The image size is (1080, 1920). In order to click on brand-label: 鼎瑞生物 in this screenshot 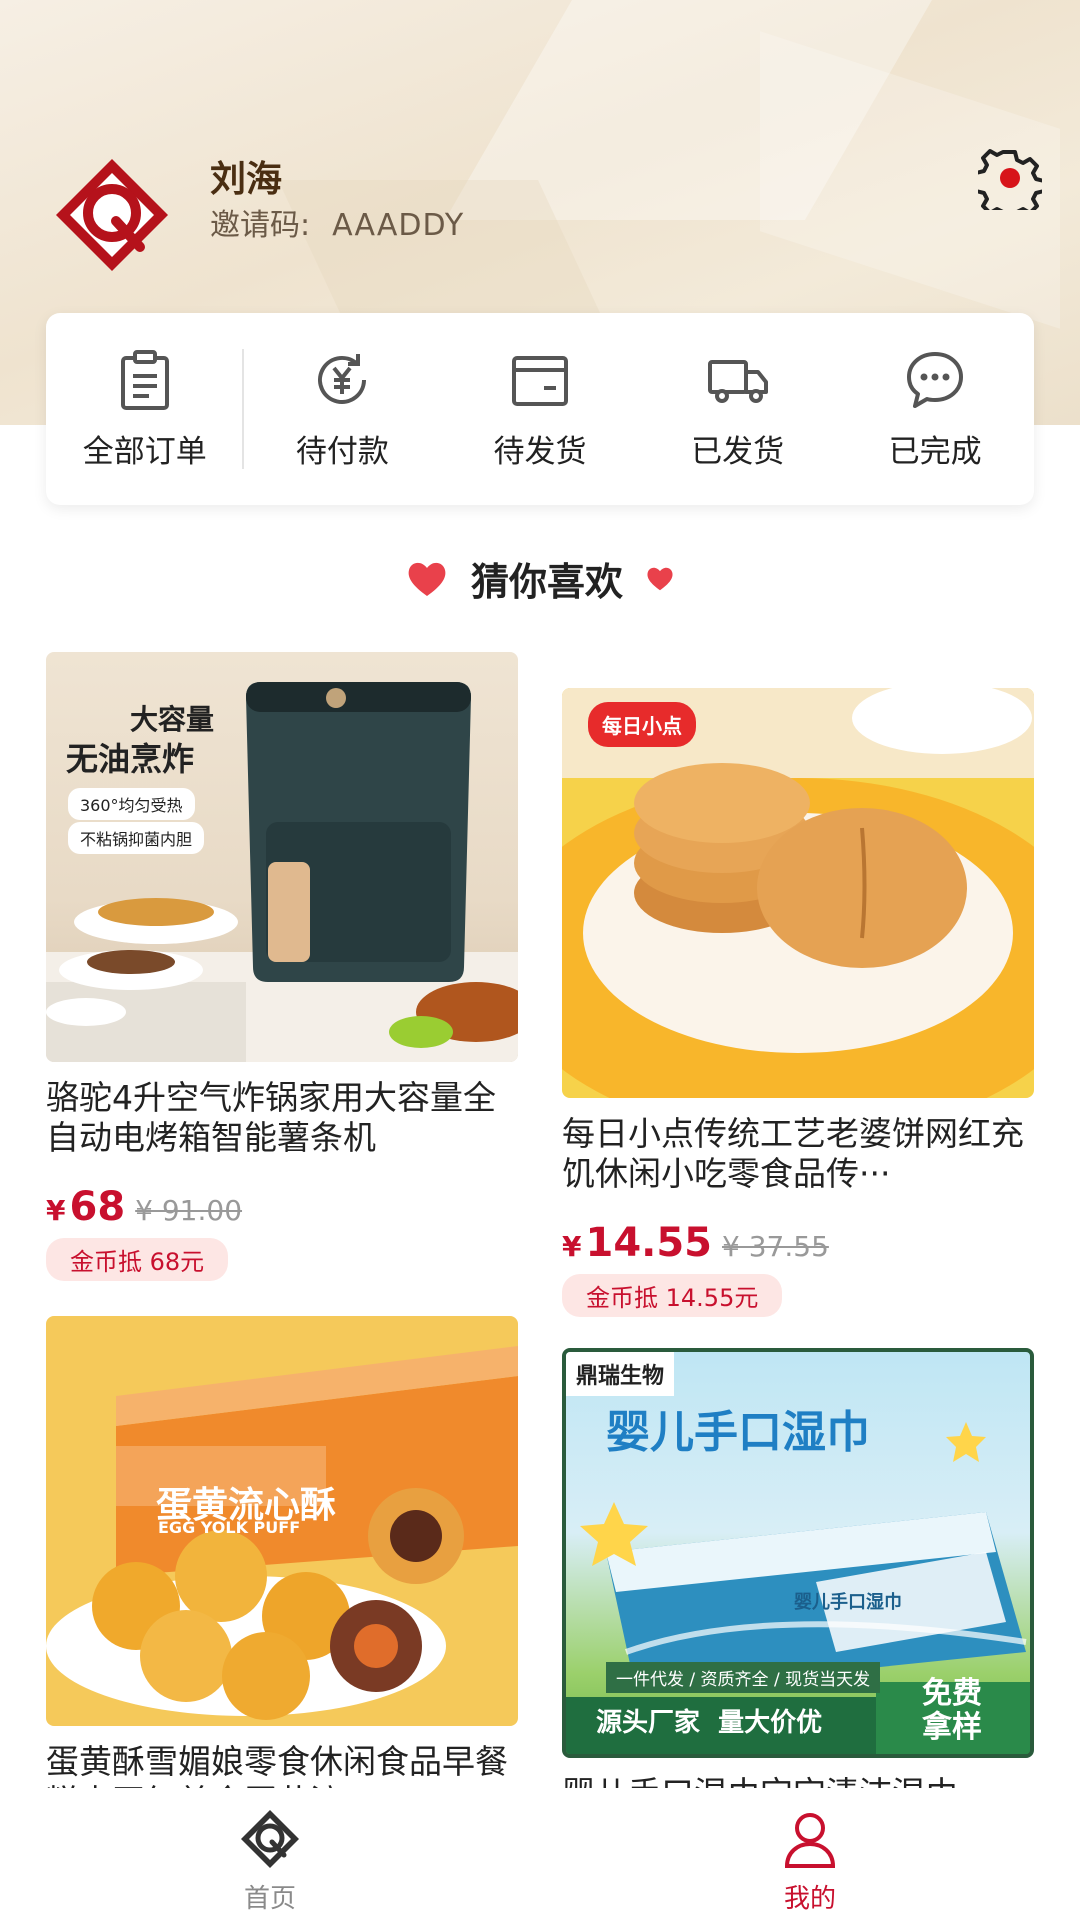, I will do `click(620, 1374)`.